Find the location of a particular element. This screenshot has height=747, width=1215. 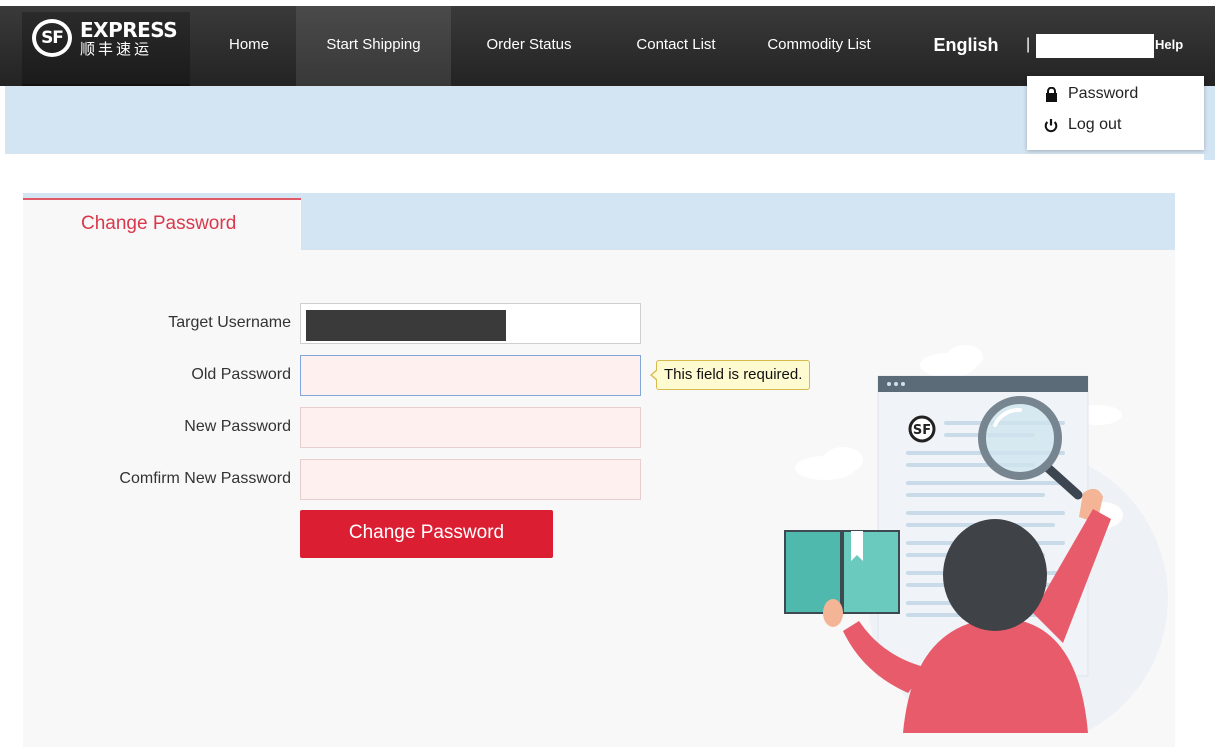

tab-change-password: Change Password is located at coordinates (162, 224).